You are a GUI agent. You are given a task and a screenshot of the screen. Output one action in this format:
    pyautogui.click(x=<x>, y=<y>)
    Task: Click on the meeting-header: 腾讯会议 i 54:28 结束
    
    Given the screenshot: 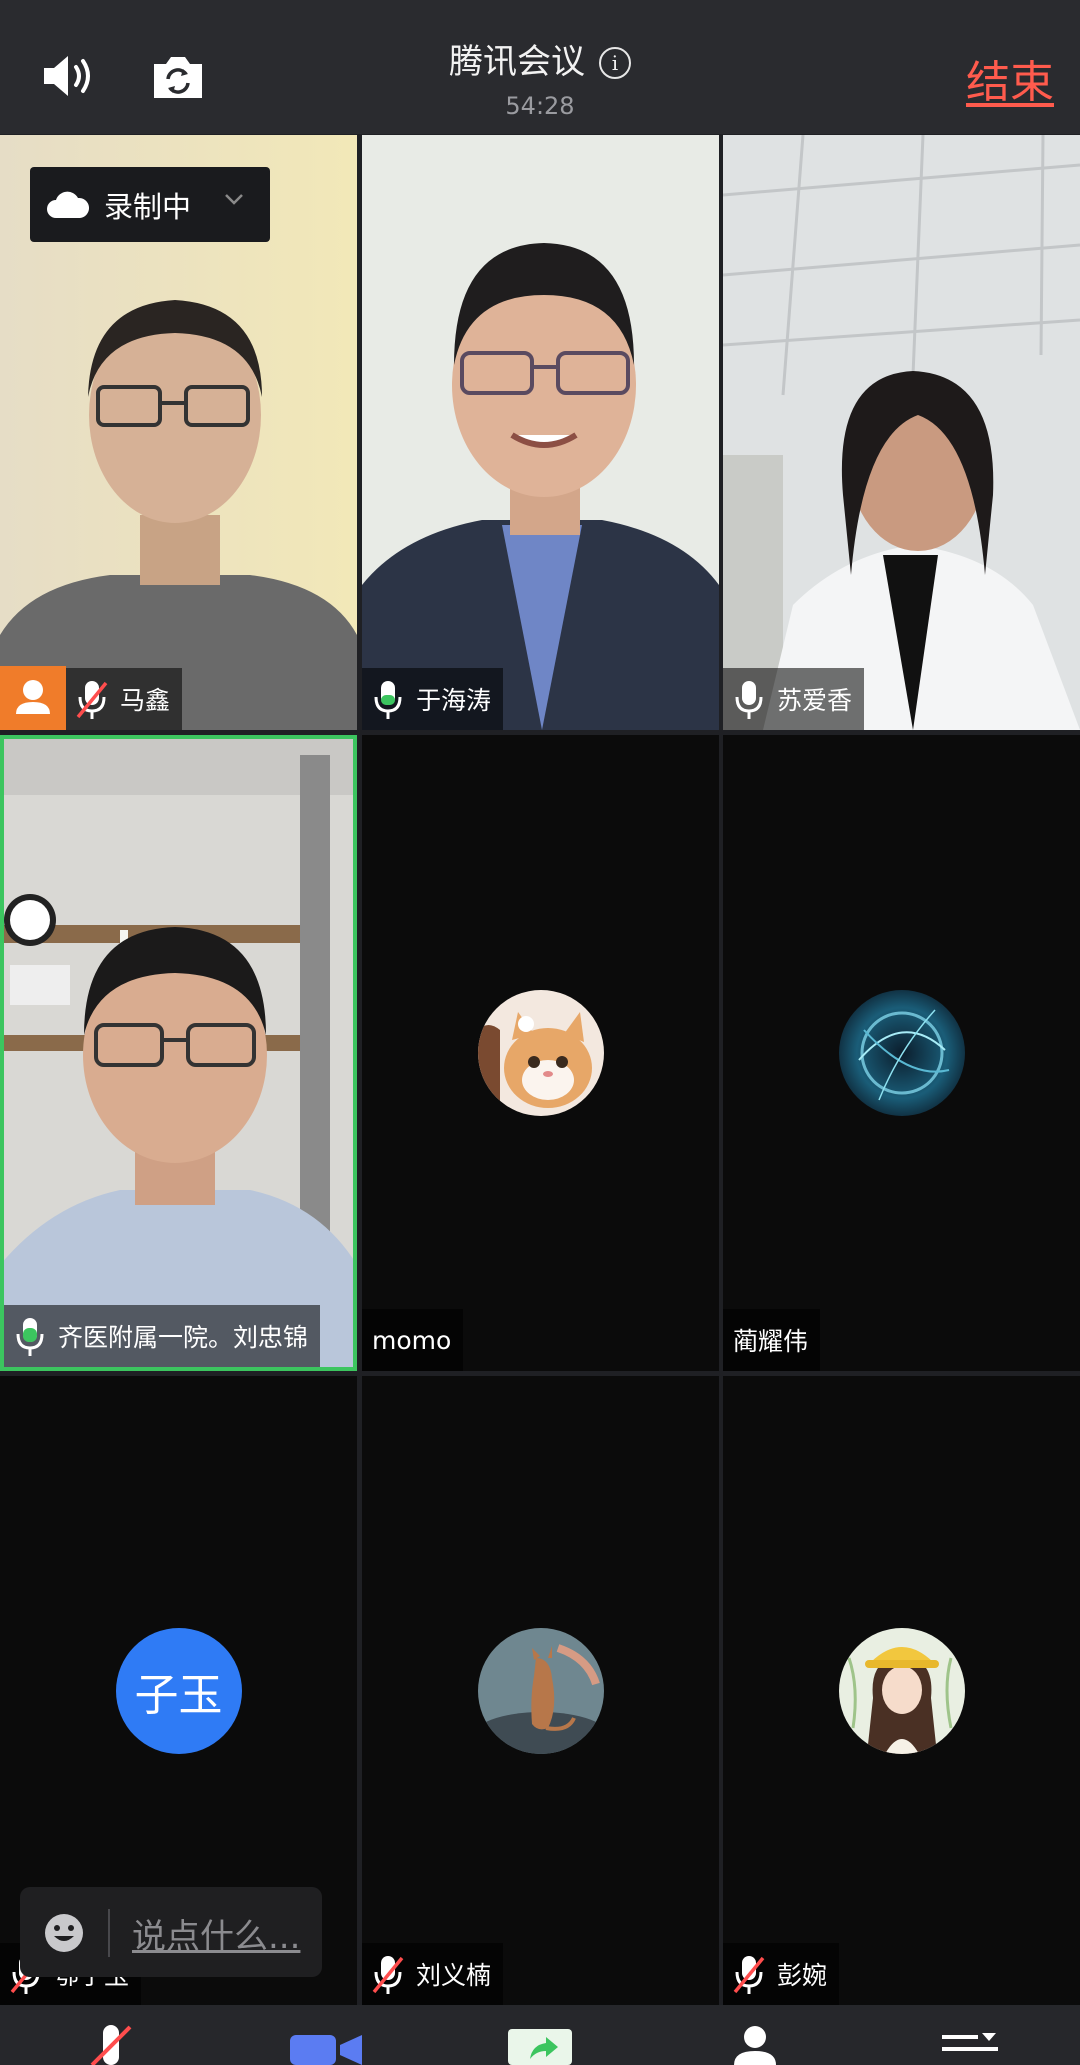 What is the action you would take?
    pyautogui.click(x=540, y=67)
    